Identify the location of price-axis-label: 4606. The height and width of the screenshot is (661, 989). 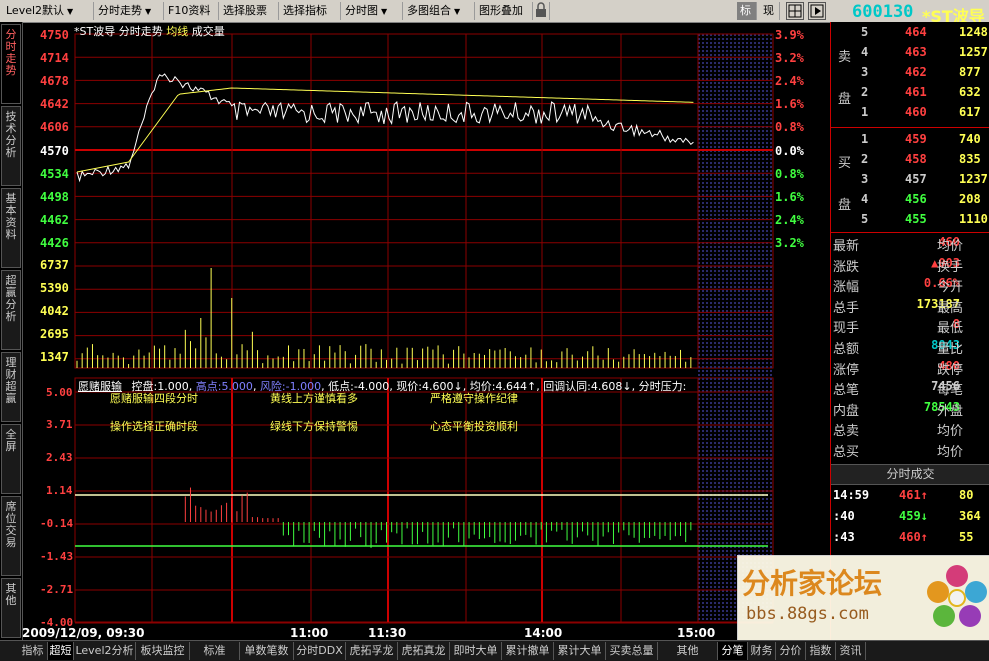
(54, 127).